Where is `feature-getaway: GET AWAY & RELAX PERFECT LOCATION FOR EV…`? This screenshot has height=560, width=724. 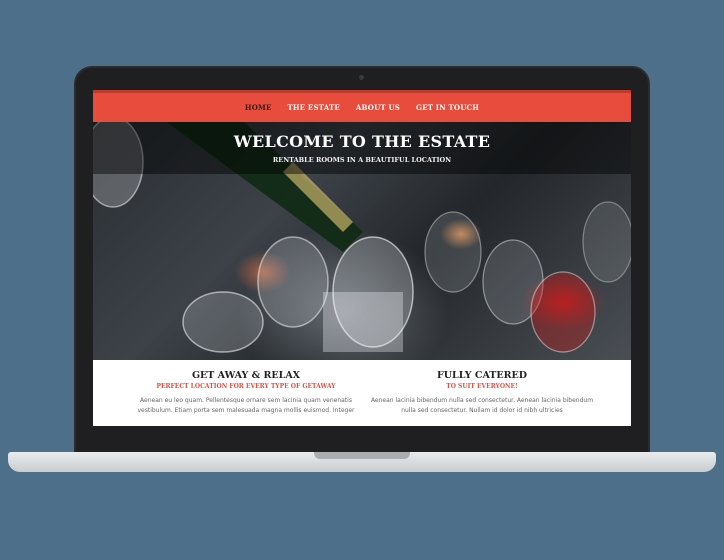
feature-getaway: GET AWAY & RELAX PERFECT LOCATION FOR EV… is located at coordinates (246, 392).